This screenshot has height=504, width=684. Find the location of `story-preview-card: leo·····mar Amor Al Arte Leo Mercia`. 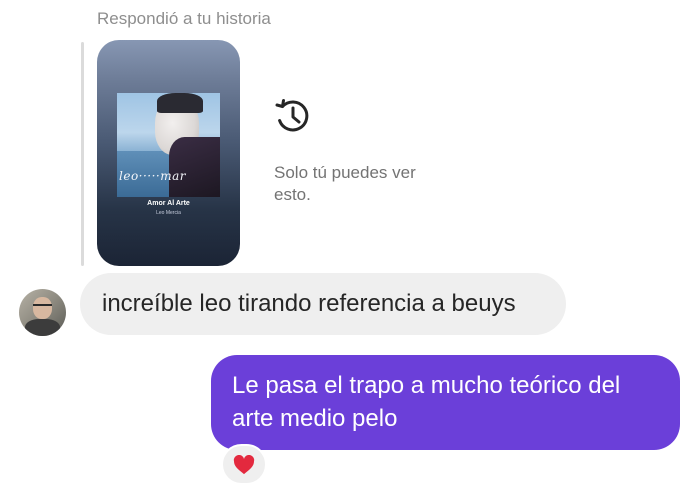

story-preview-card: leo·····mar Amor Al Arte Leo Mercia is located at coordinates (168, 153).